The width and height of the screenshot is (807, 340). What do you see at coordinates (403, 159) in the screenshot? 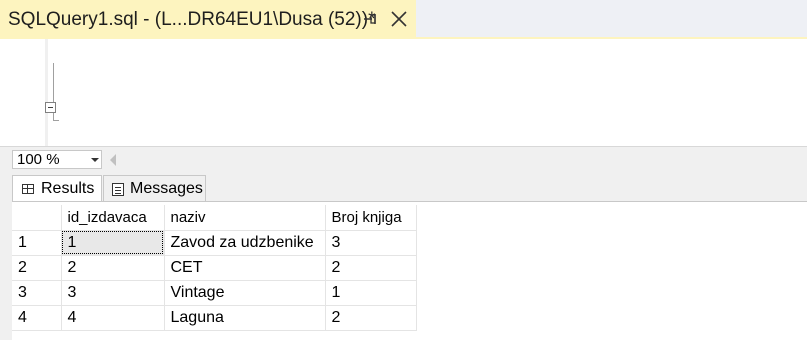
I see `zoom-bar: 100 %` at bounding box center [403, 159].